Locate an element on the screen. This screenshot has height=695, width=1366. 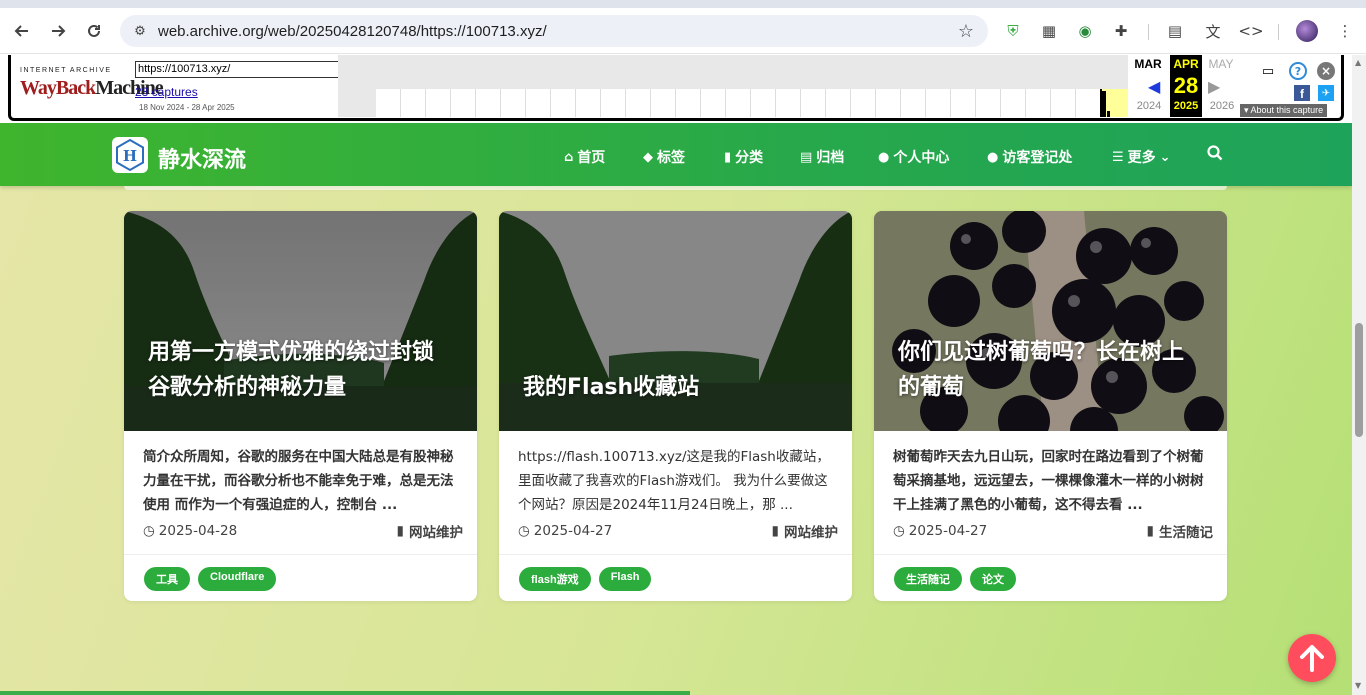
wayback-sparkline-grid is located at coordinates (738, 103).